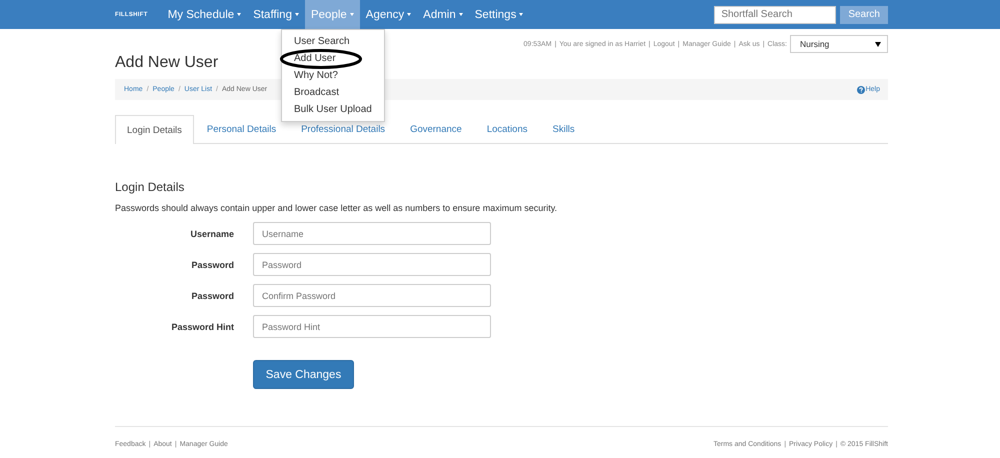  What do you see at coordinates (372, 295) in the screenshot?
I see `input-field: Confirm Password` at bounding box center [372, 295].